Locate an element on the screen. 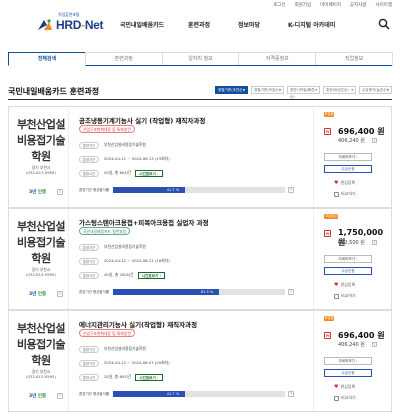  main-nav: 국민내일배움카드 훈련과정 정보마당 K-디지털 아카데미 is located at coordinates (227, 24).